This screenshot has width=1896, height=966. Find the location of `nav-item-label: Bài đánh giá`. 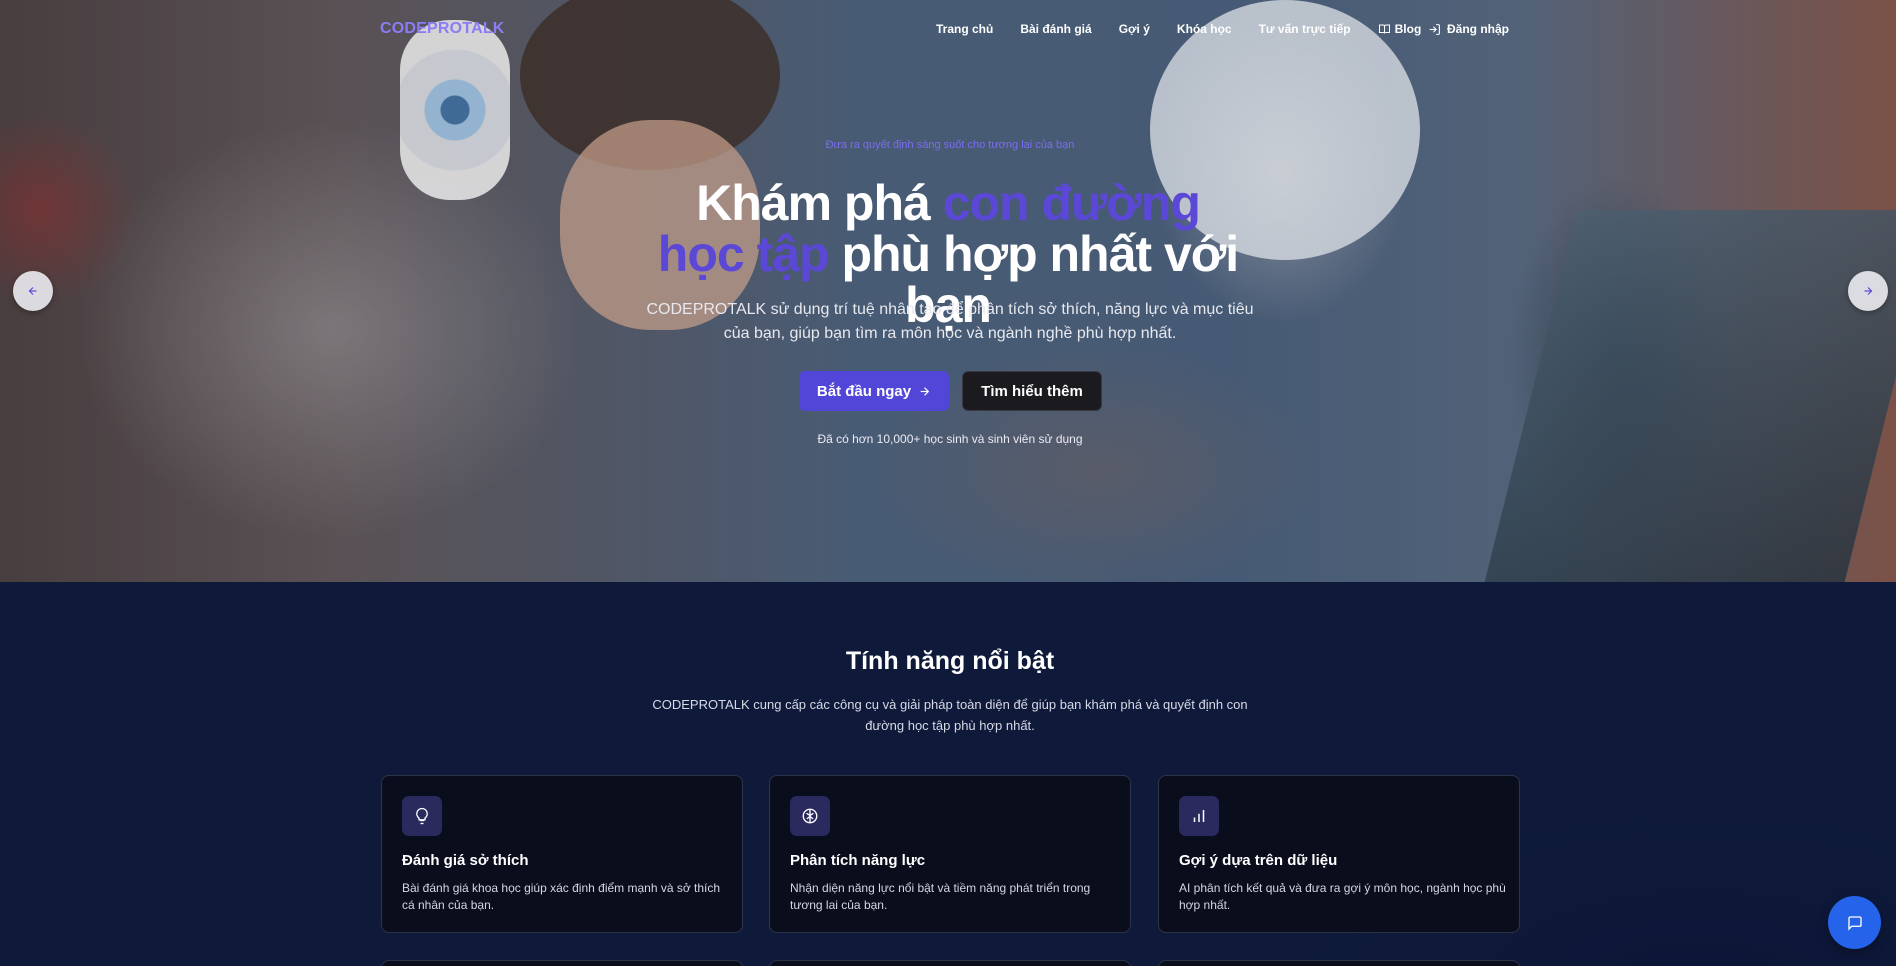

nav-item-label: Bài đánh giá is located at coordinates (1056, 29).